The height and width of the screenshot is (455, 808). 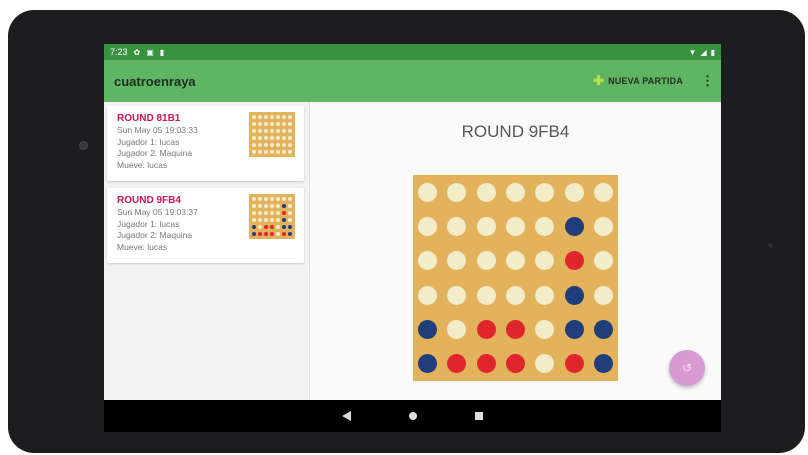 What do you see at coordinates (412, 52) in the screenshot?
I see `status-bar: 7:23 ✿ ▣ ▮ ▼ ◢ ▮` at bounding box center [412, 52].